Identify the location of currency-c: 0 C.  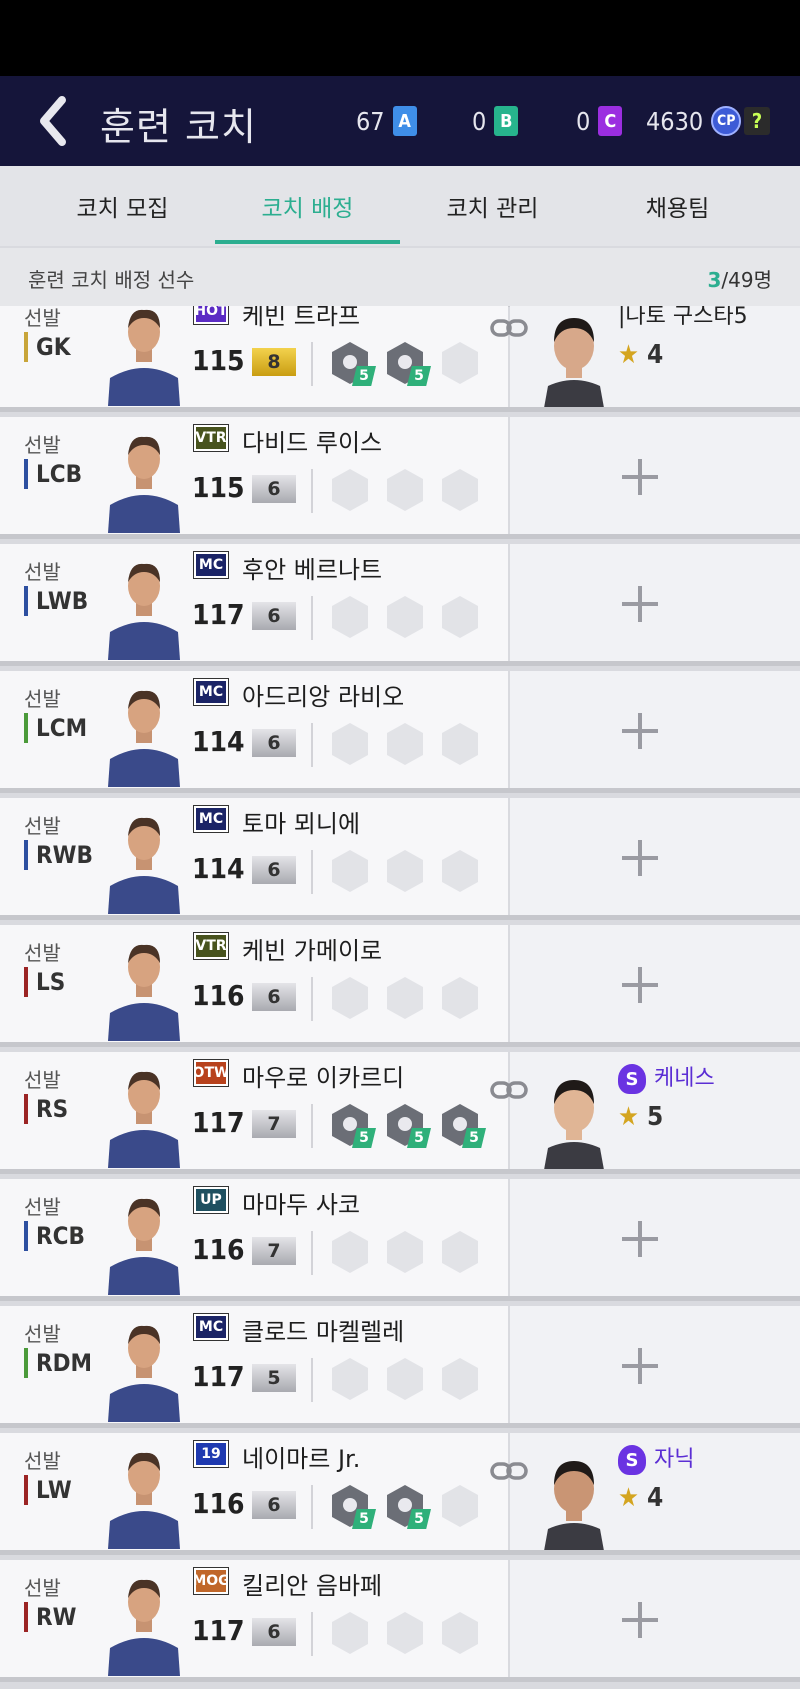
(599, 121).